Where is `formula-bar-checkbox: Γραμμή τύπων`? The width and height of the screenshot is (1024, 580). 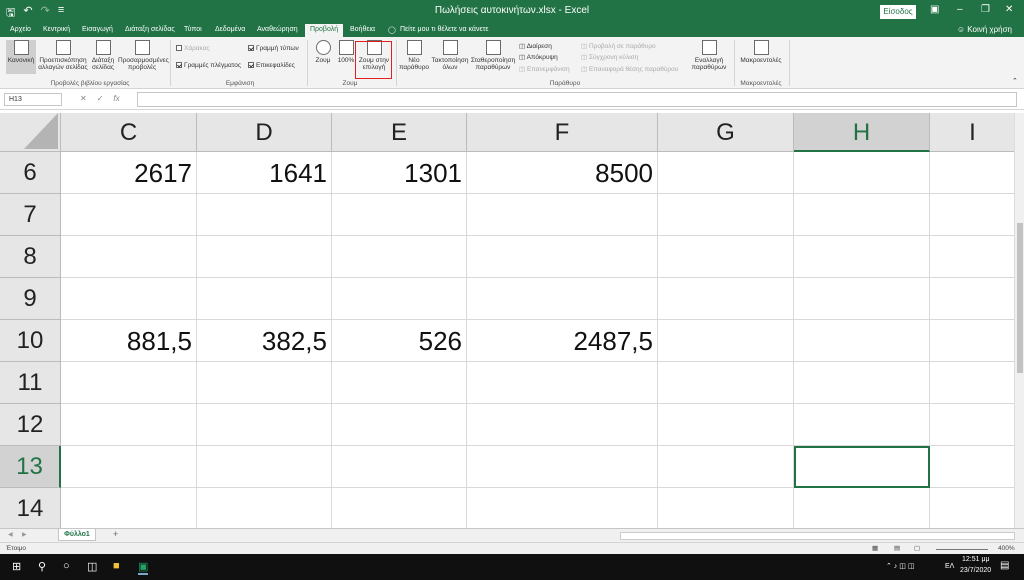 formula-bar-checkbox: Γραμμή τύπων is located at coordinates (273, 49).